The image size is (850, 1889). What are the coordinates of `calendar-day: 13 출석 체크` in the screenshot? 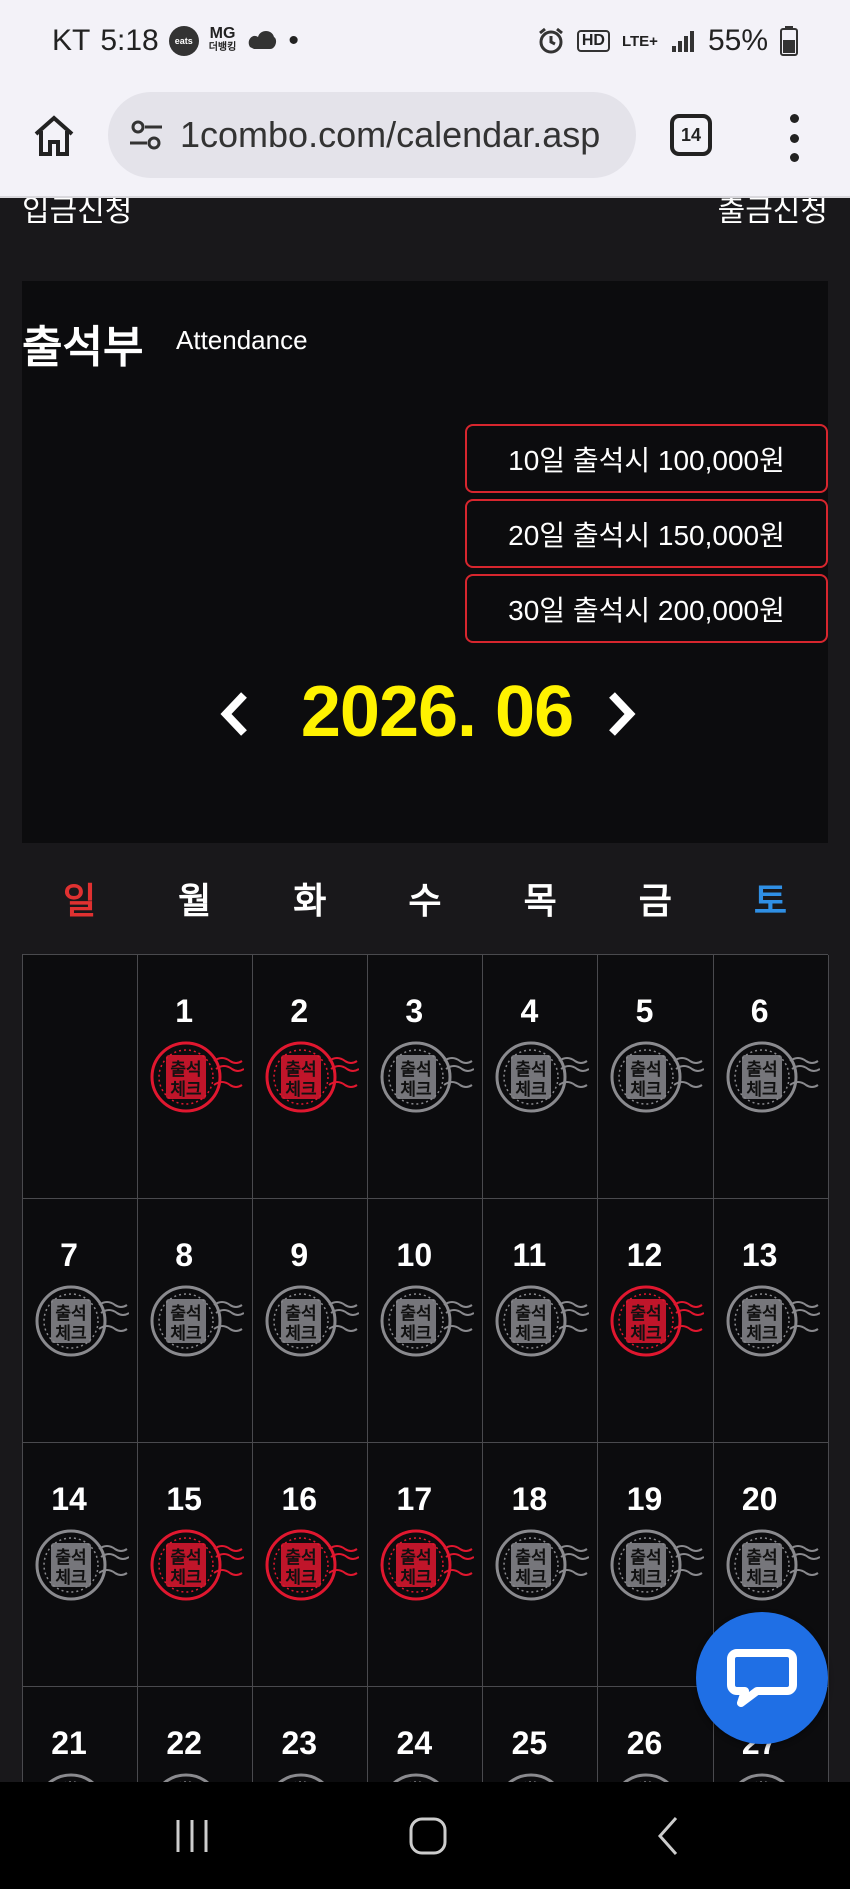 It's located at (771, 1321).